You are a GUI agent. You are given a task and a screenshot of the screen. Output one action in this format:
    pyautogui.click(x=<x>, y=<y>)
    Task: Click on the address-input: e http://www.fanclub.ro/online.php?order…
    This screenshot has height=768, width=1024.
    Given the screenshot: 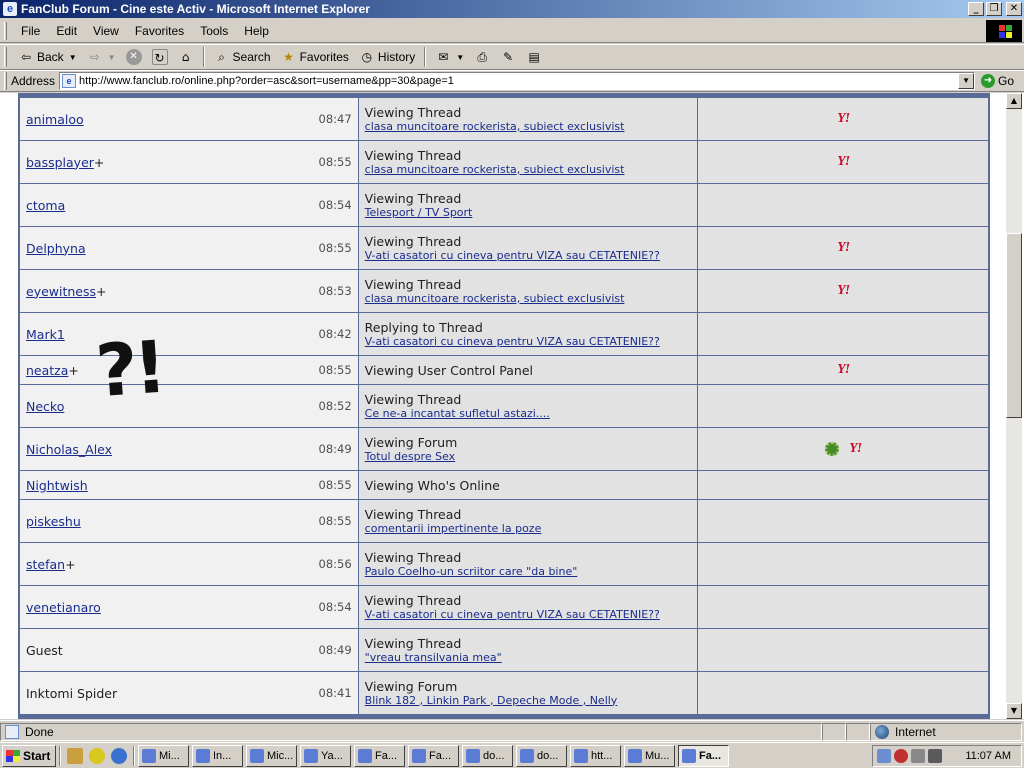 What is the action you would take?
    pyautogui.click(x=517, y=81)
    